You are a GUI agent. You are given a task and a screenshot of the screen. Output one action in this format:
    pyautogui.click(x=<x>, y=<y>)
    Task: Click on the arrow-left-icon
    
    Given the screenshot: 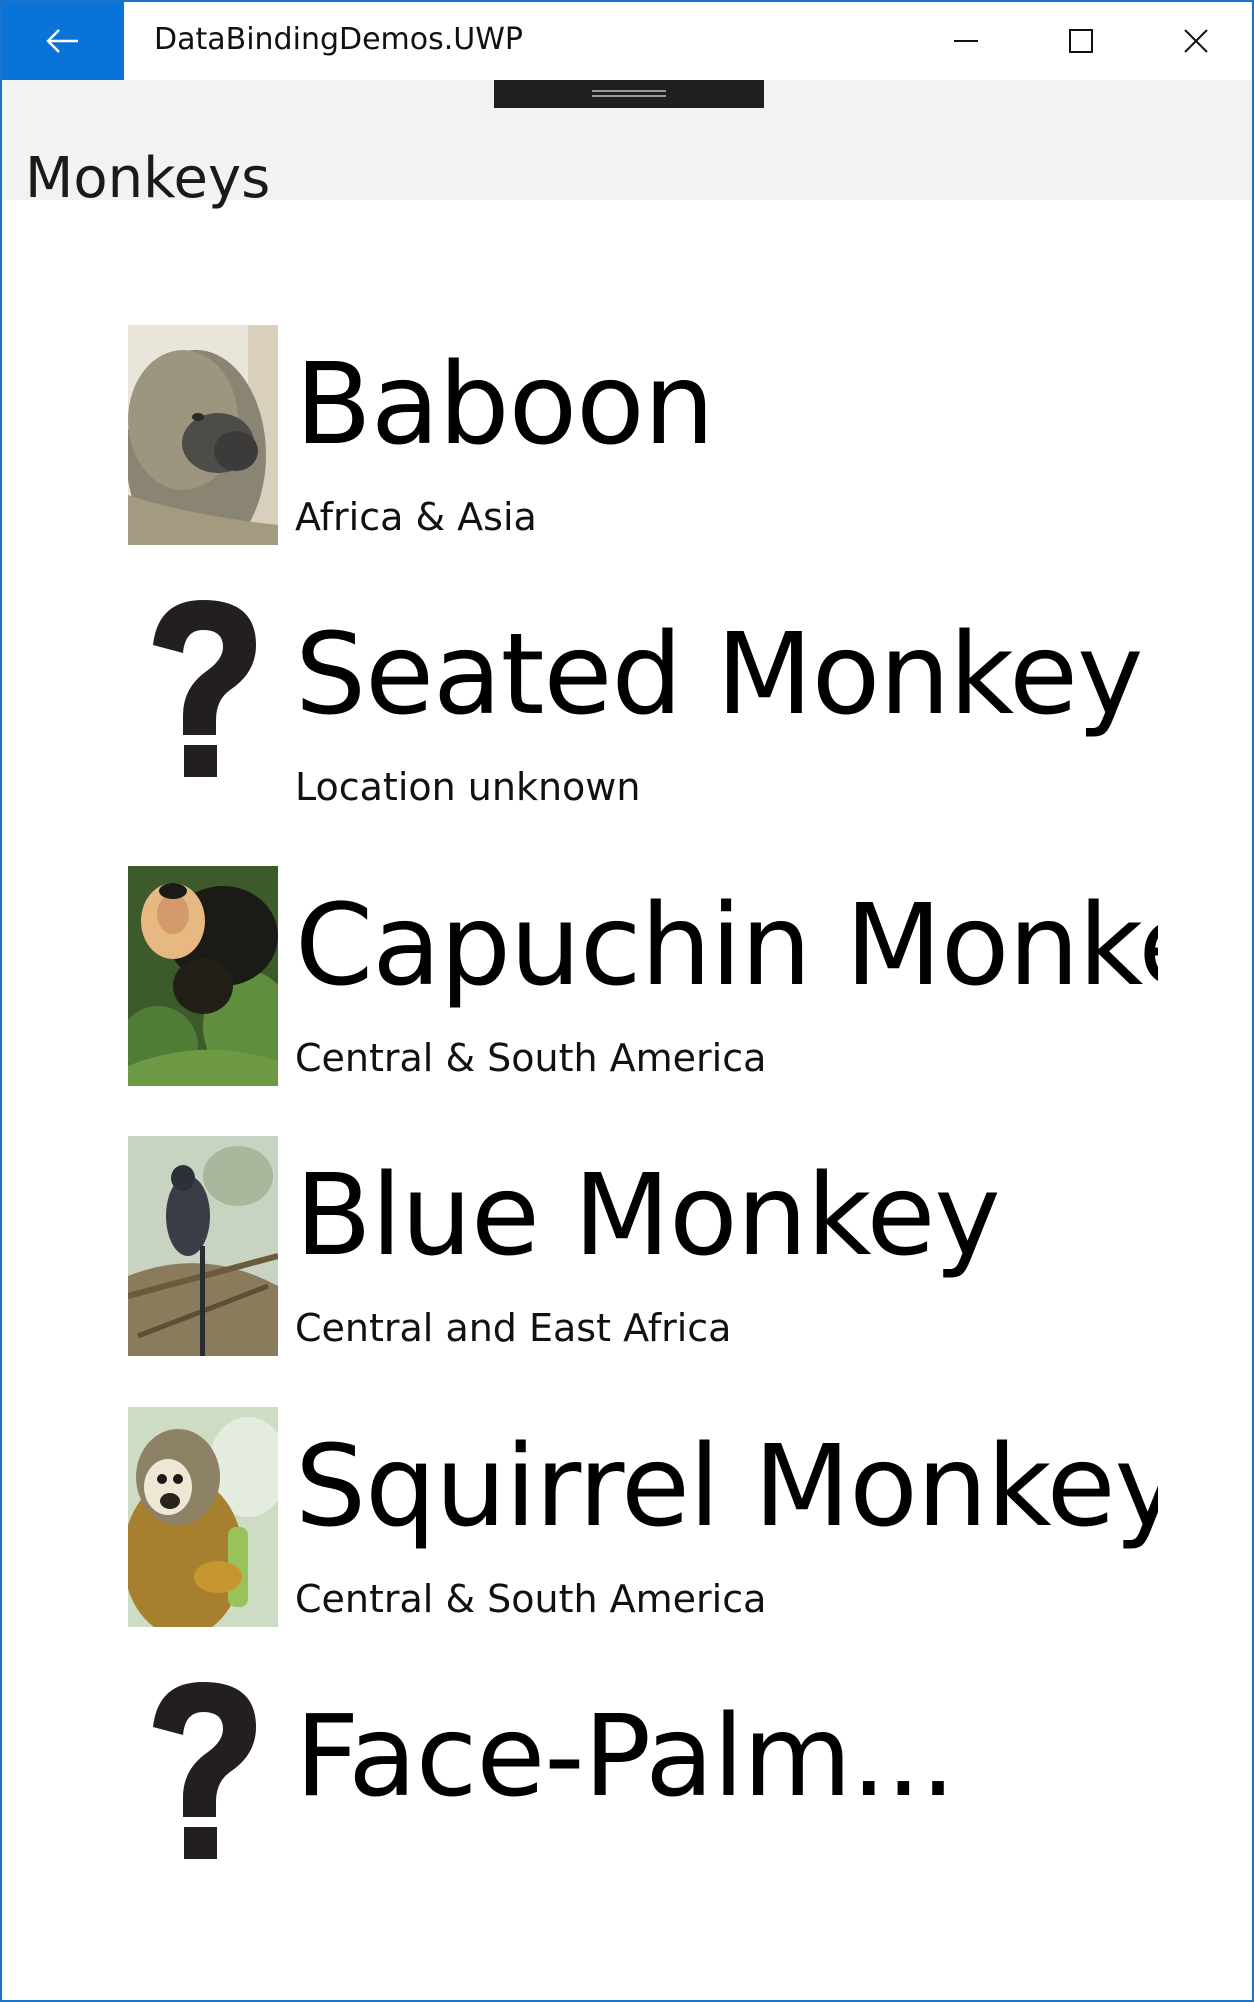 What is the action you would take?
    pyautogui.click(x=62, y=41)
    